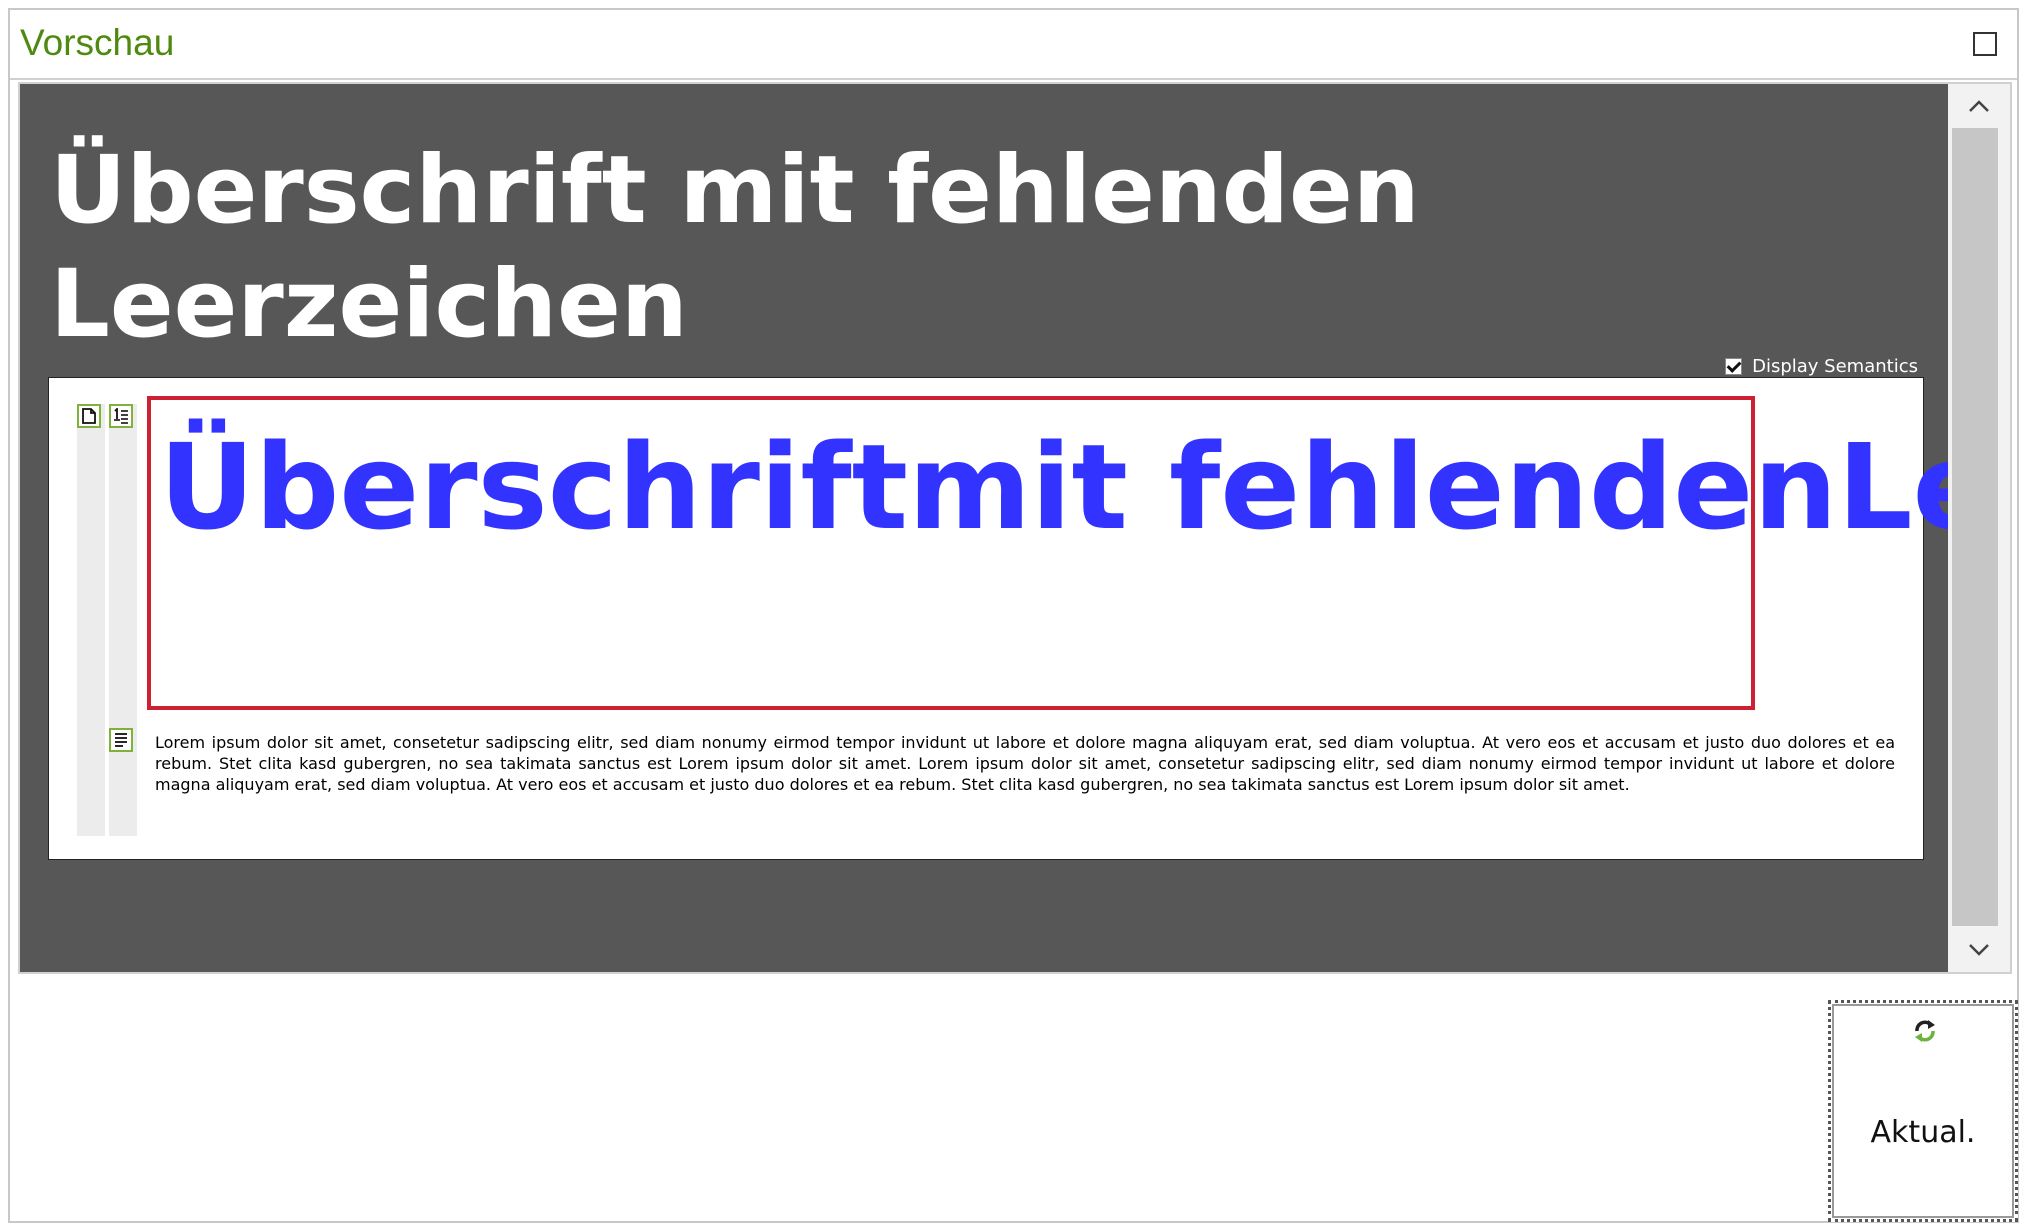  Describe the element at coordinates (1734, 366) in the screenshot. I see `display-semantics-checkbox` at that location.